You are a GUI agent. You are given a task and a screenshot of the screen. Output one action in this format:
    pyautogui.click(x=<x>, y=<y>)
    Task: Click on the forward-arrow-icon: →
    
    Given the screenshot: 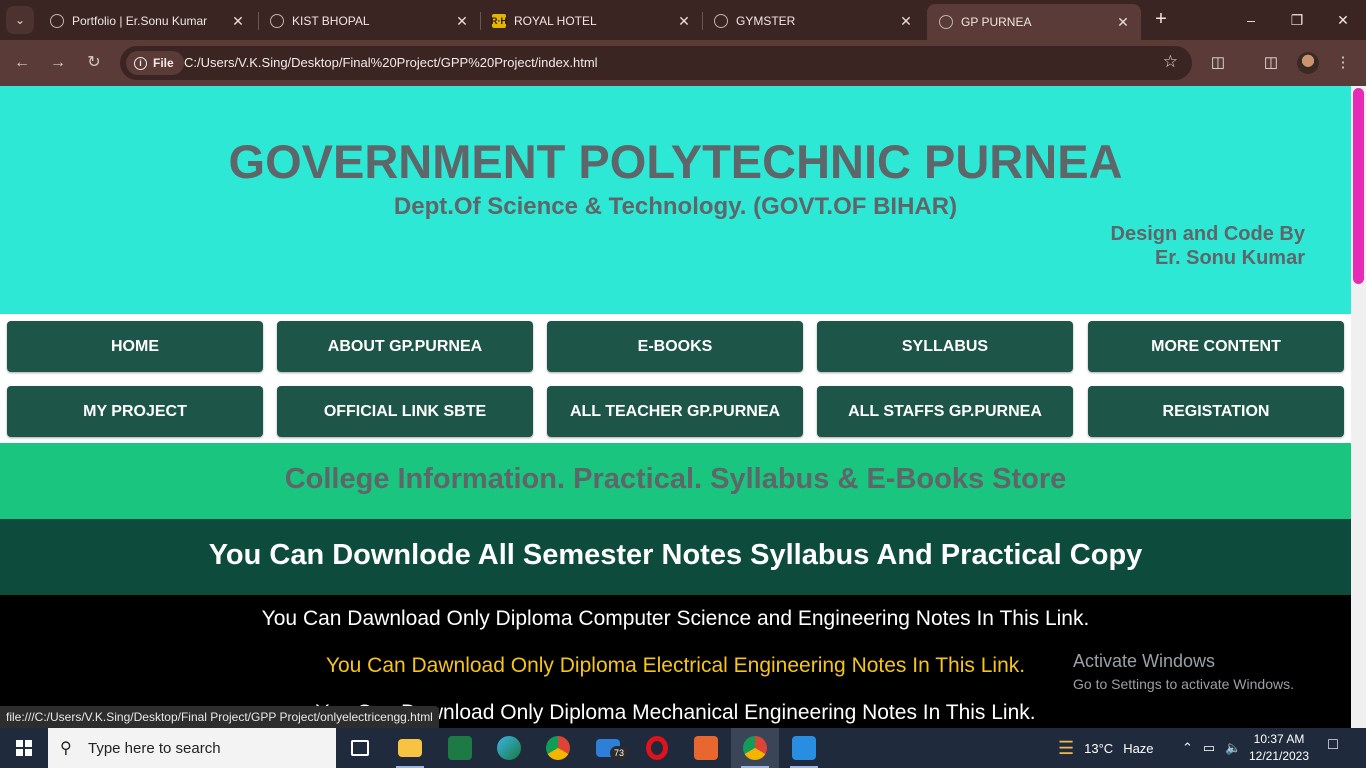 What is the action you would take?
    pyautogui.click(x=58, y=63)
    